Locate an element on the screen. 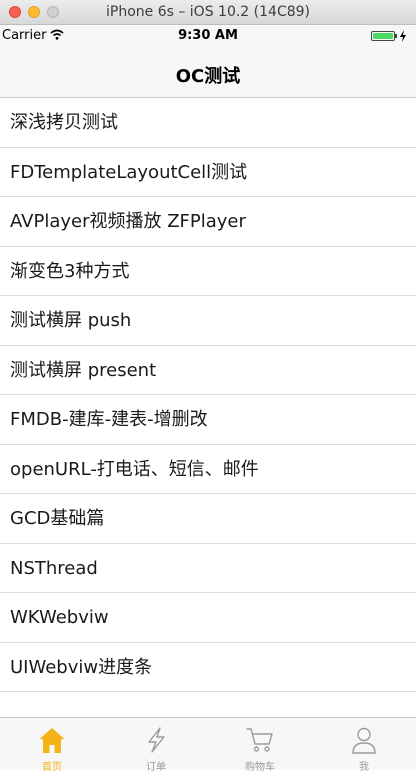 The width and height of the screenshot is (416, 773). simulator-window-titlebar: iPhone 6s – iOS 10.2 (14C89) is located at coordinates (208, 12).